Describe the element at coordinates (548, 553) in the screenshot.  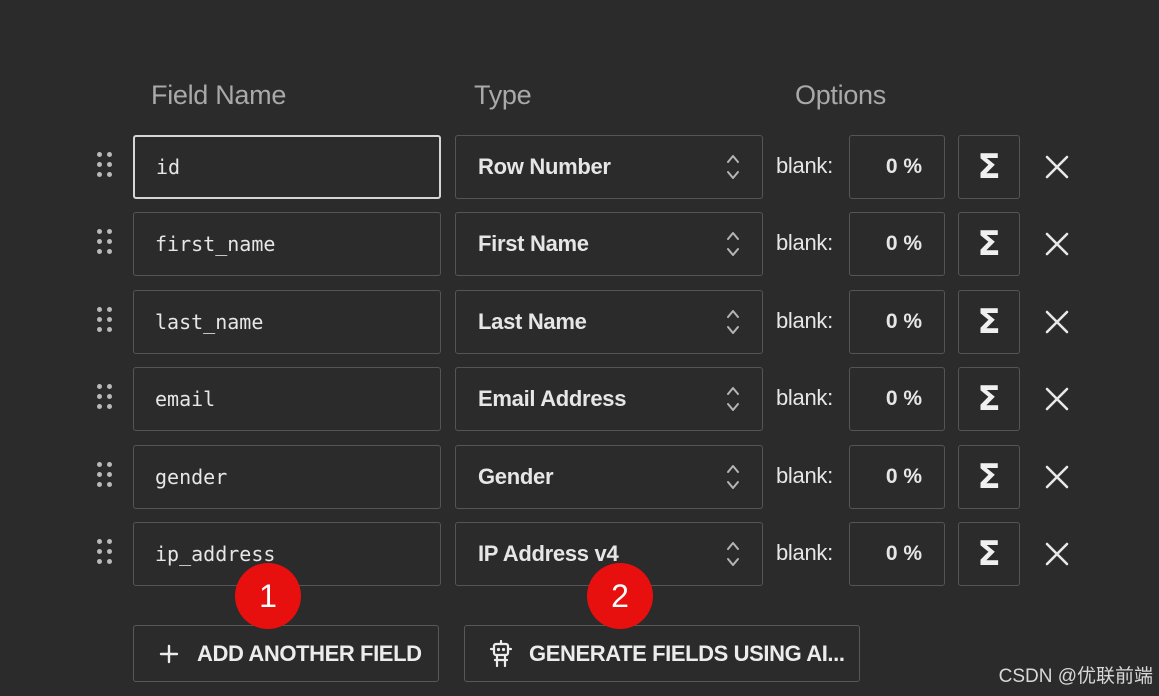
I see `type-label: IP Address v4` at that location.